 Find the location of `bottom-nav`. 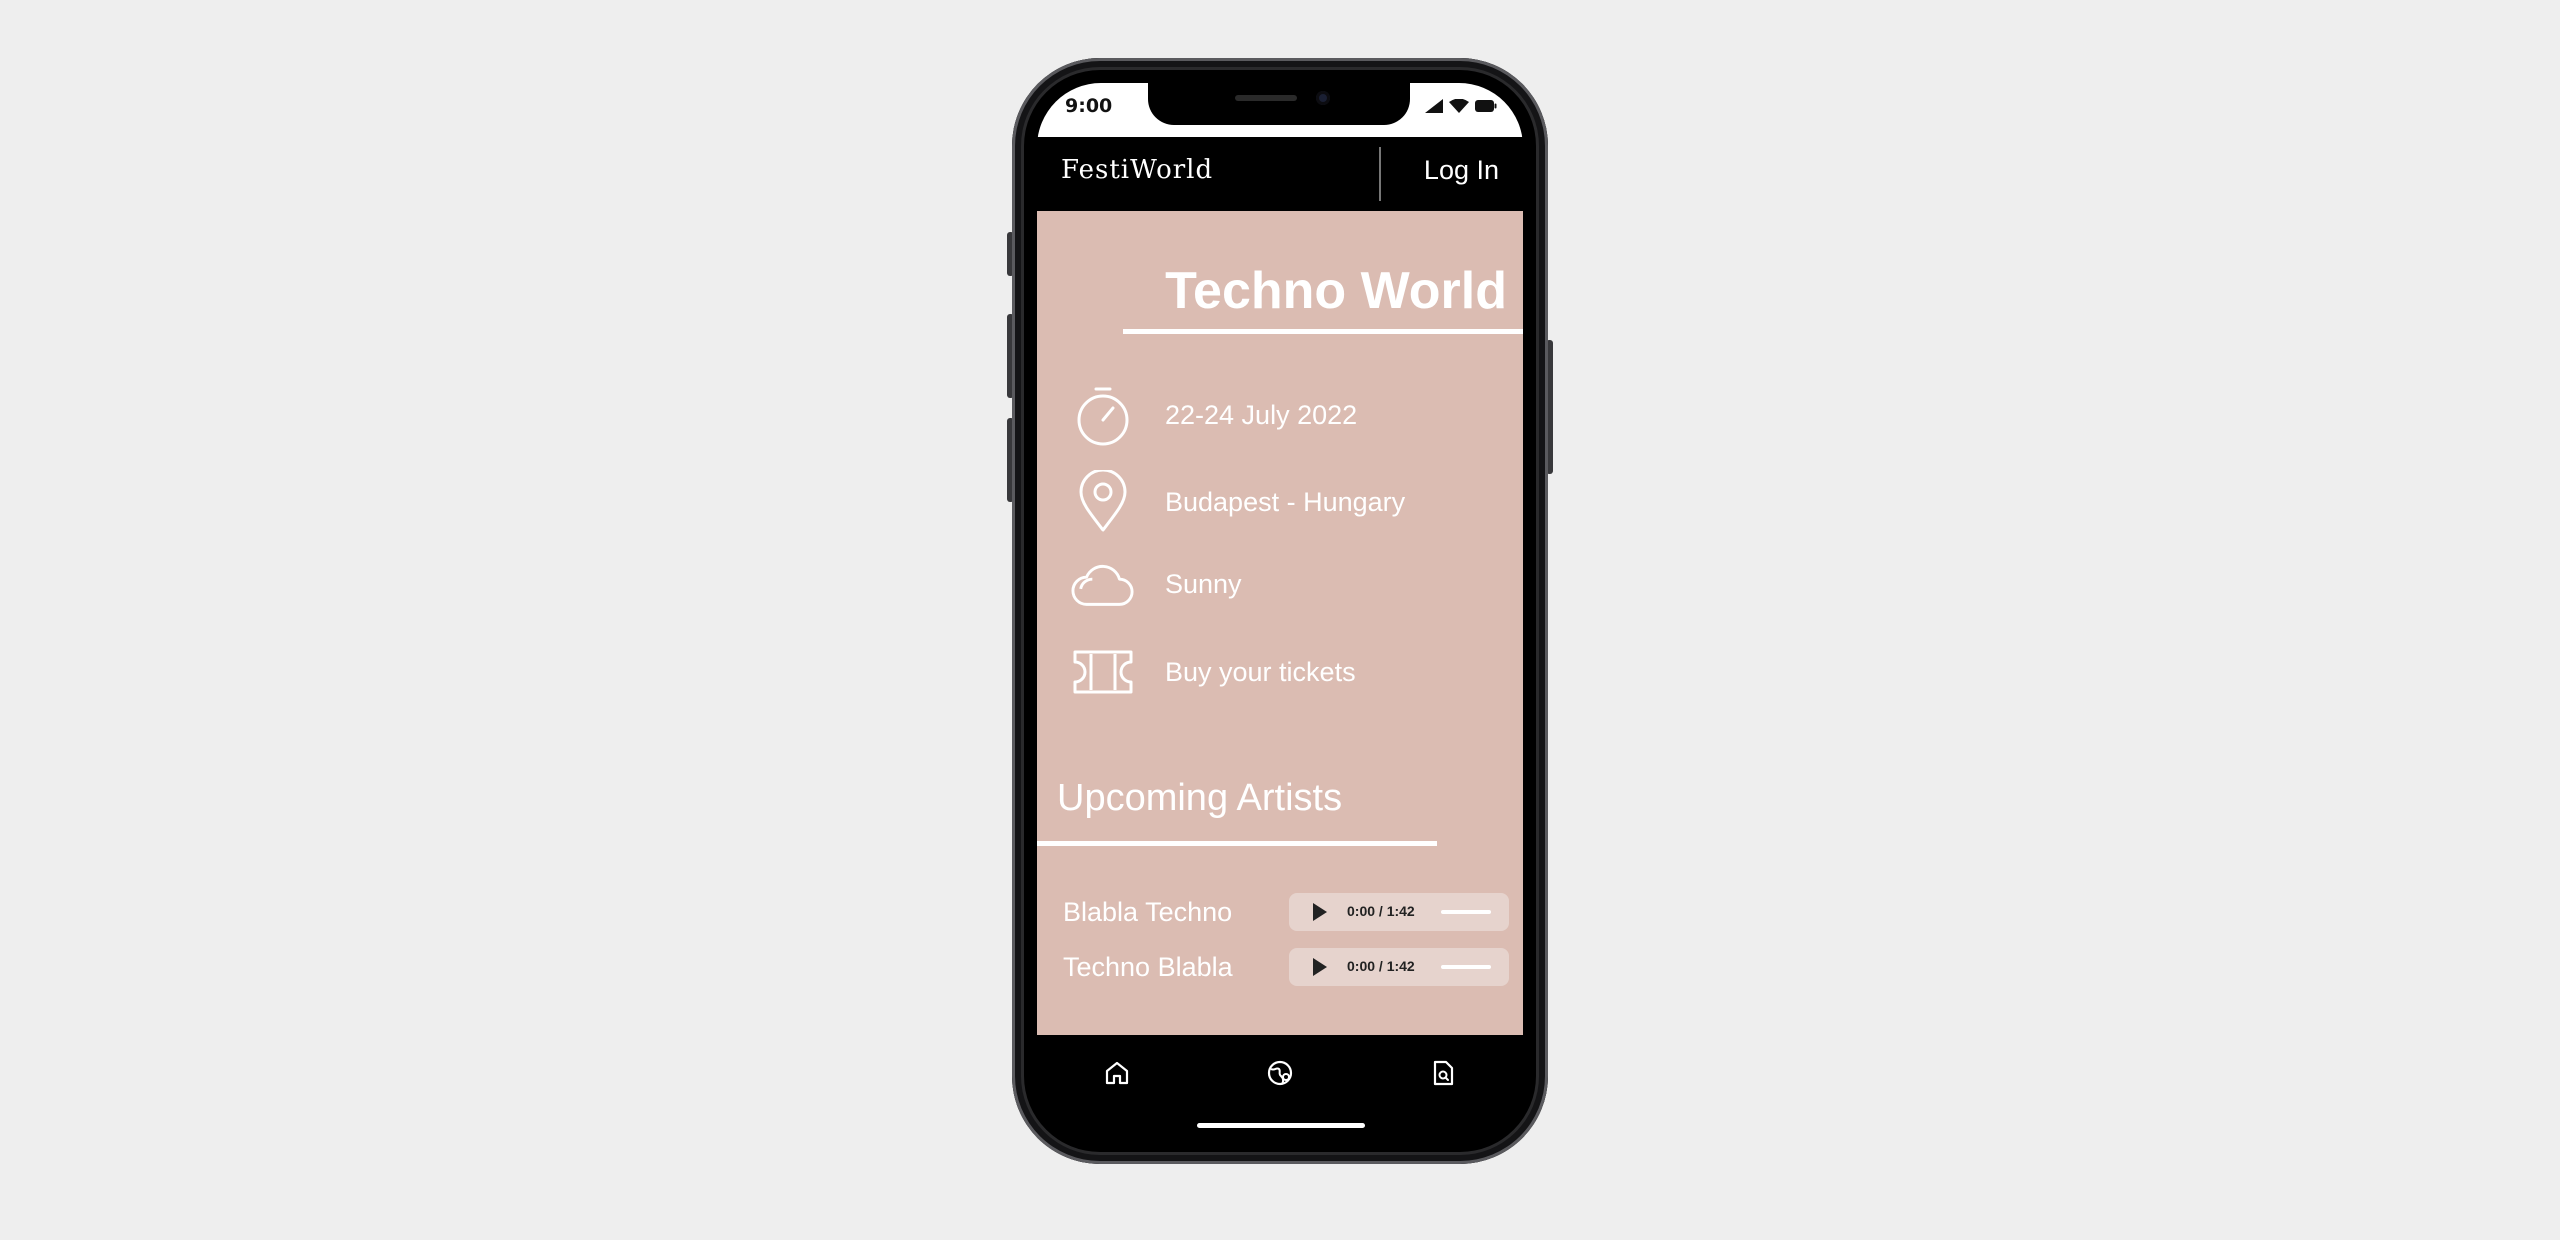

bottom-nav is located at coordinates (1280, 1087).